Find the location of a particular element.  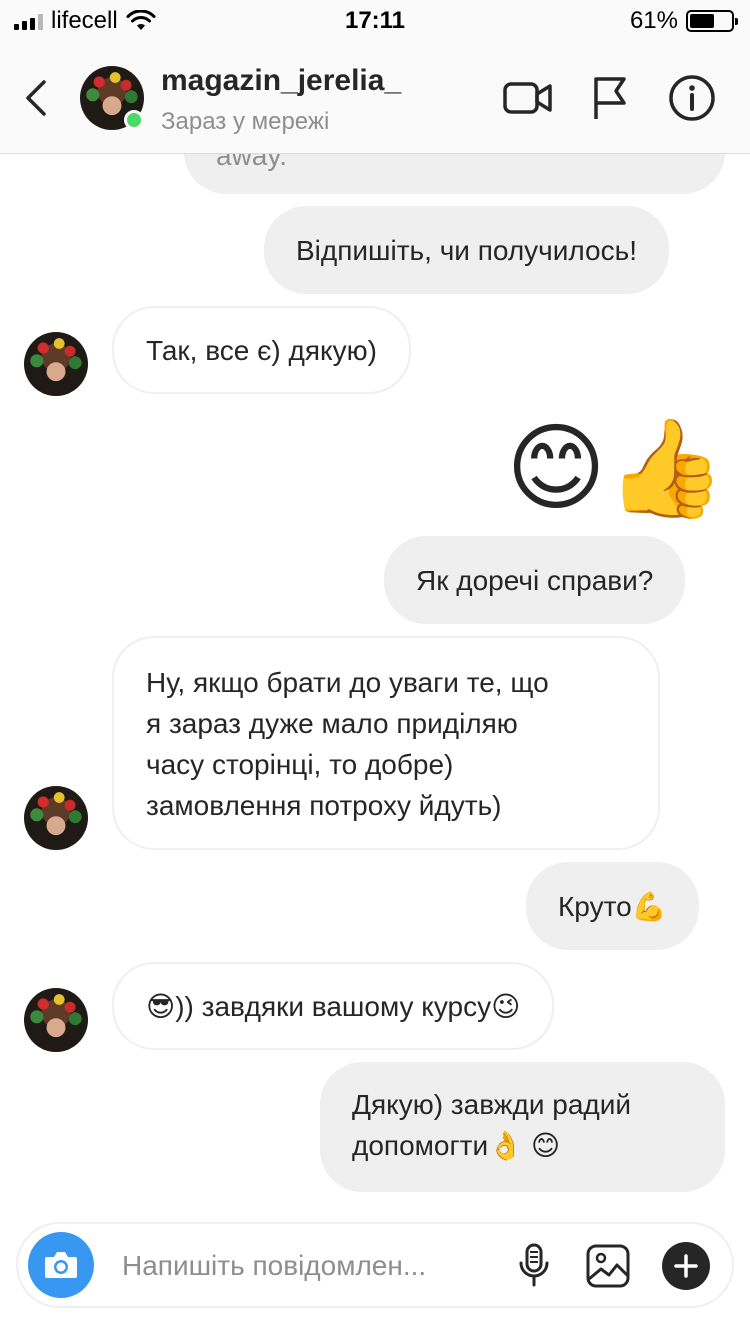

video-call-button is located at coordinates (528, 98).